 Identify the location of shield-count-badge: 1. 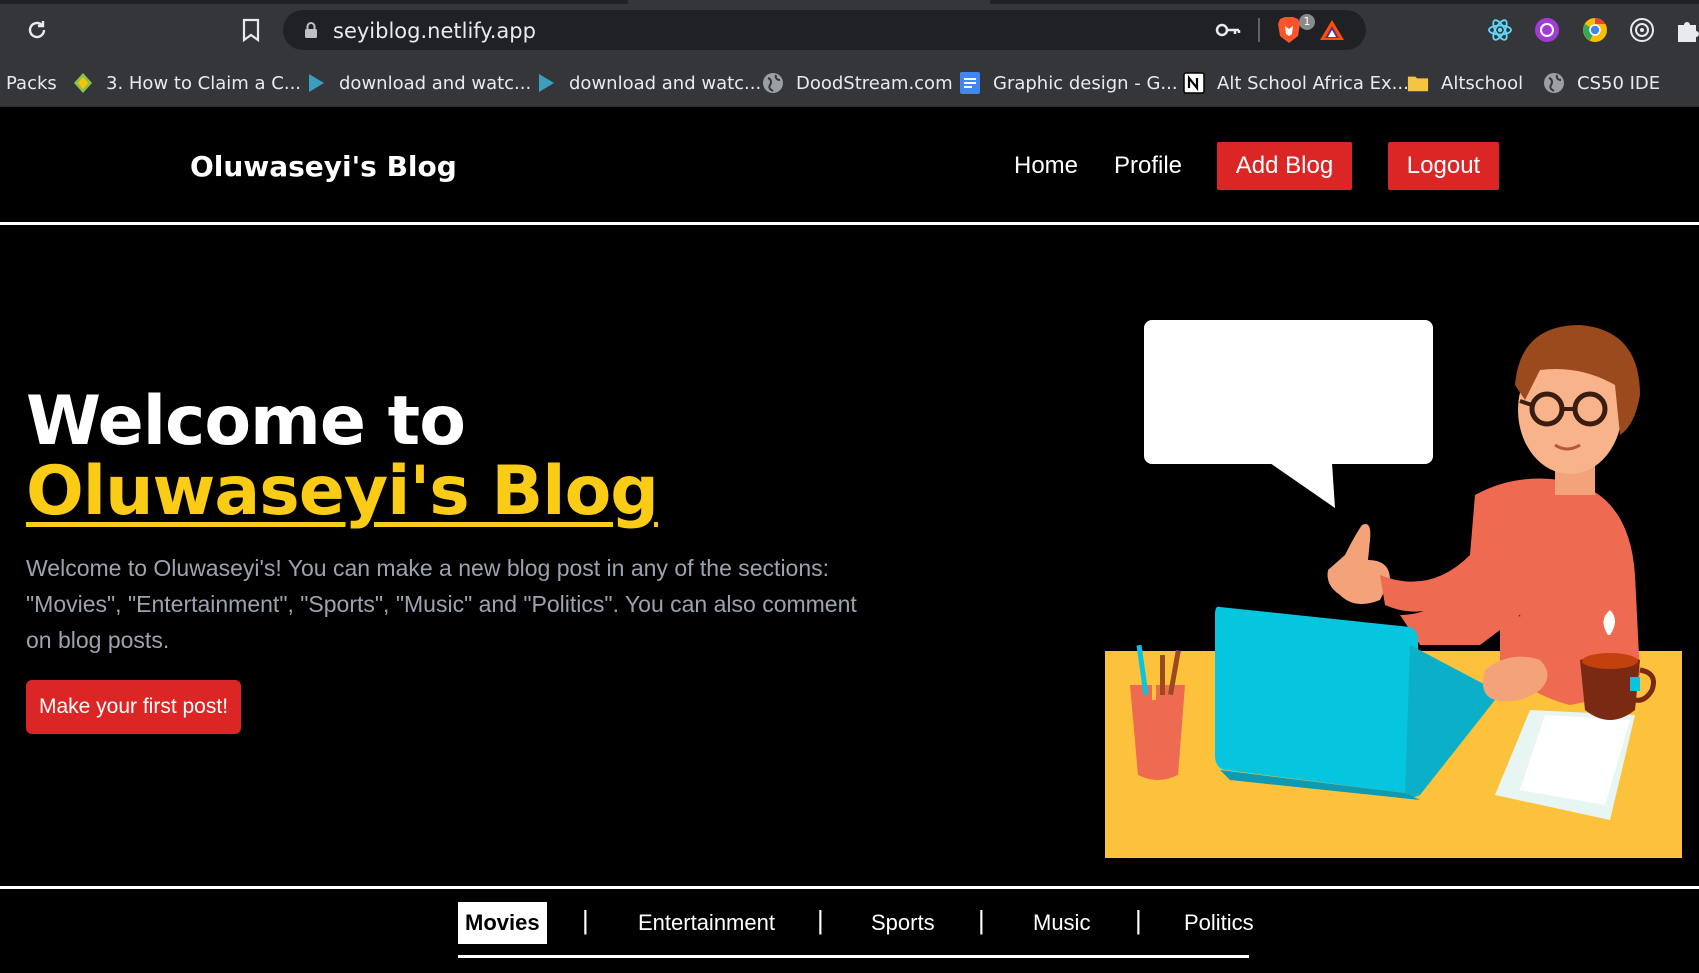
(1307, 22).